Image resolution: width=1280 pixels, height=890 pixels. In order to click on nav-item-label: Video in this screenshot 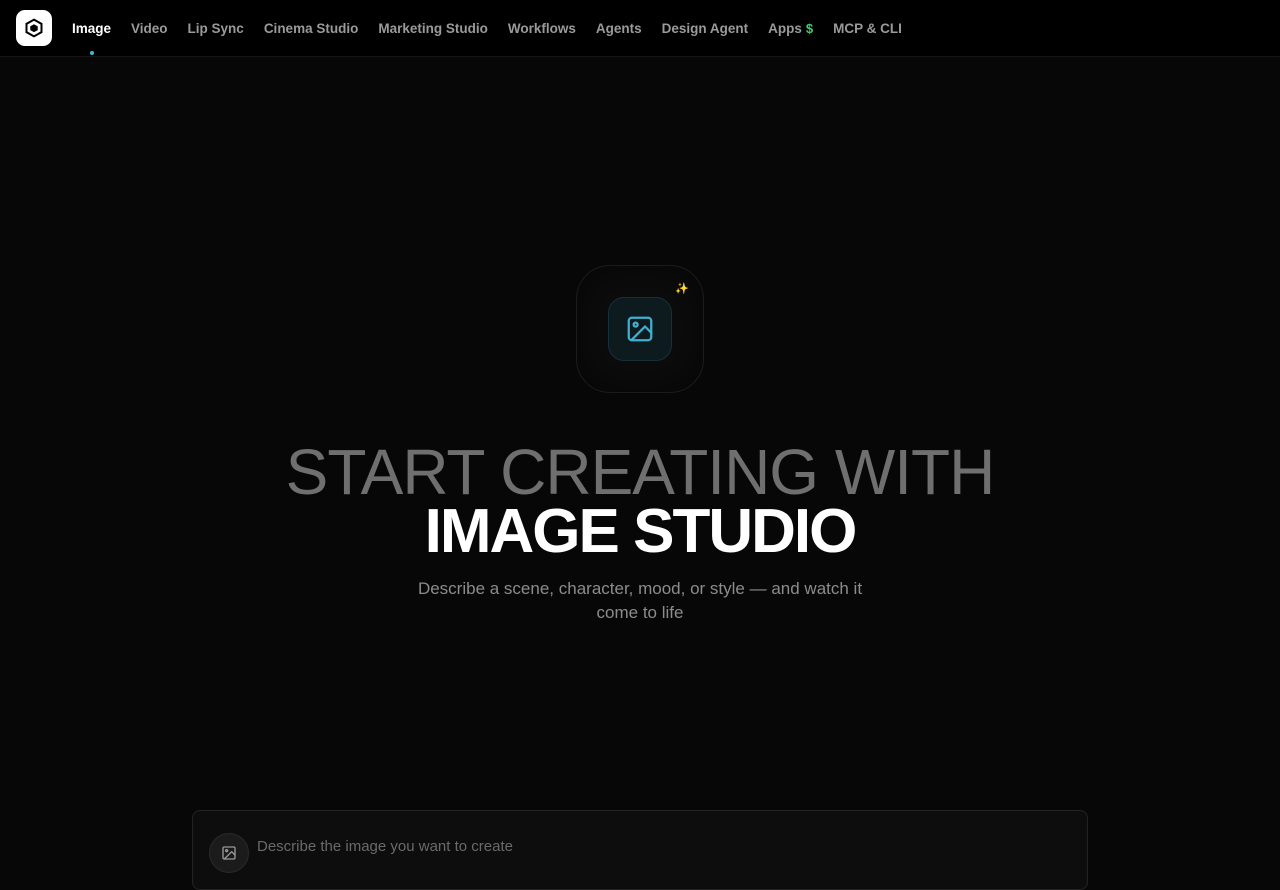, I will do `click(149, 28)`.